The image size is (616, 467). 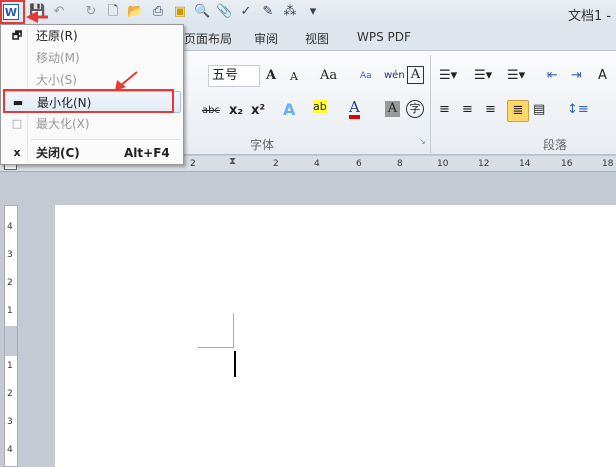 I want to click on arrow-to-minimize, so click(x=128, y=79).